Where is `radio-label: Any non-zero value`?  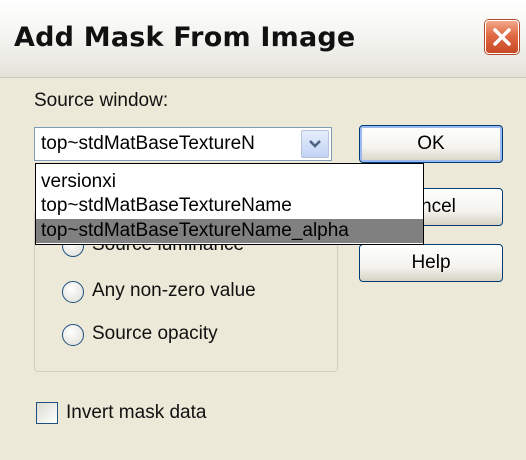 radio-label: Any non-zero value is located at coordinates (174, 290).